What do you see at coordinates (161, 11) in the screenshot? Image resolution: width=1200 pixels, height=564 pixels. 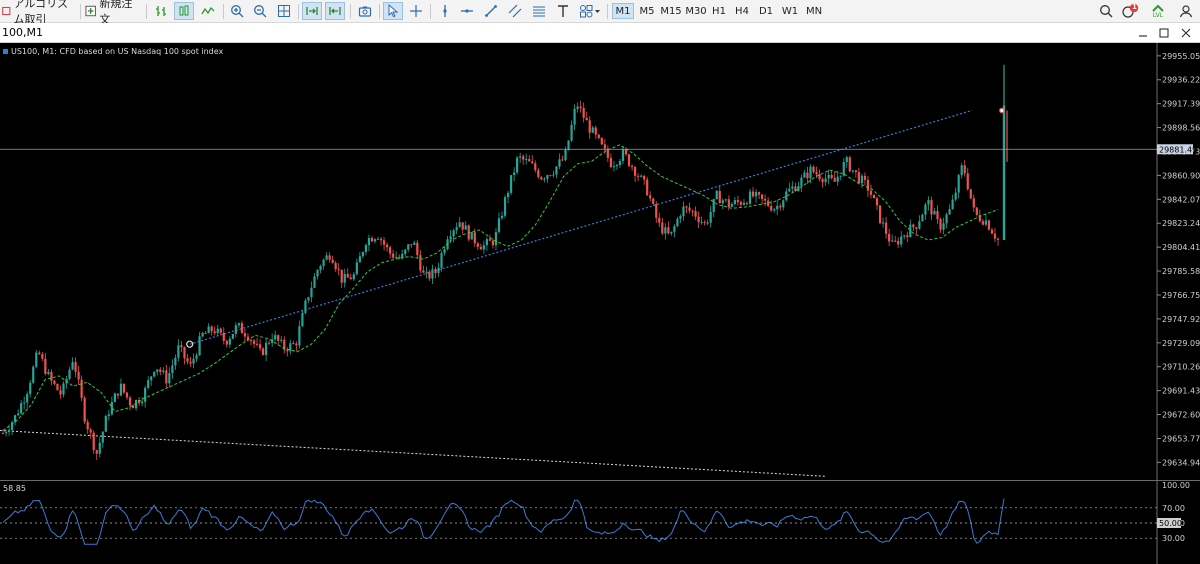 I see `bar-chart-button` at bounding box center [161, 11].